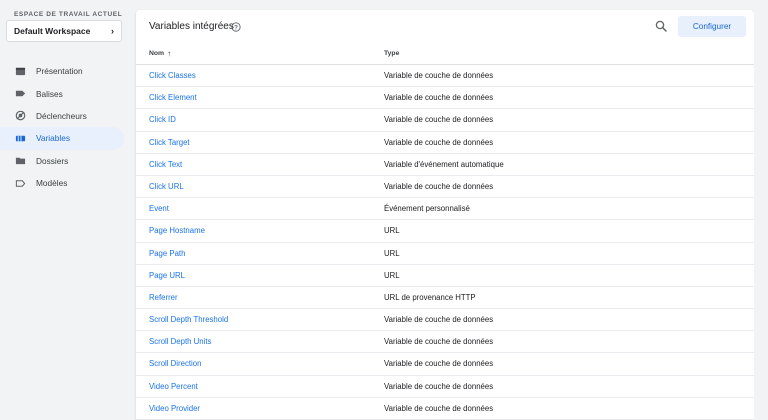 This screenshot has height=420, width=768. What do you see at coordinates (169, 53) in the screenshot?
I see `sort-arrow-up-icon: ↑` at bounding box center [169, 53].